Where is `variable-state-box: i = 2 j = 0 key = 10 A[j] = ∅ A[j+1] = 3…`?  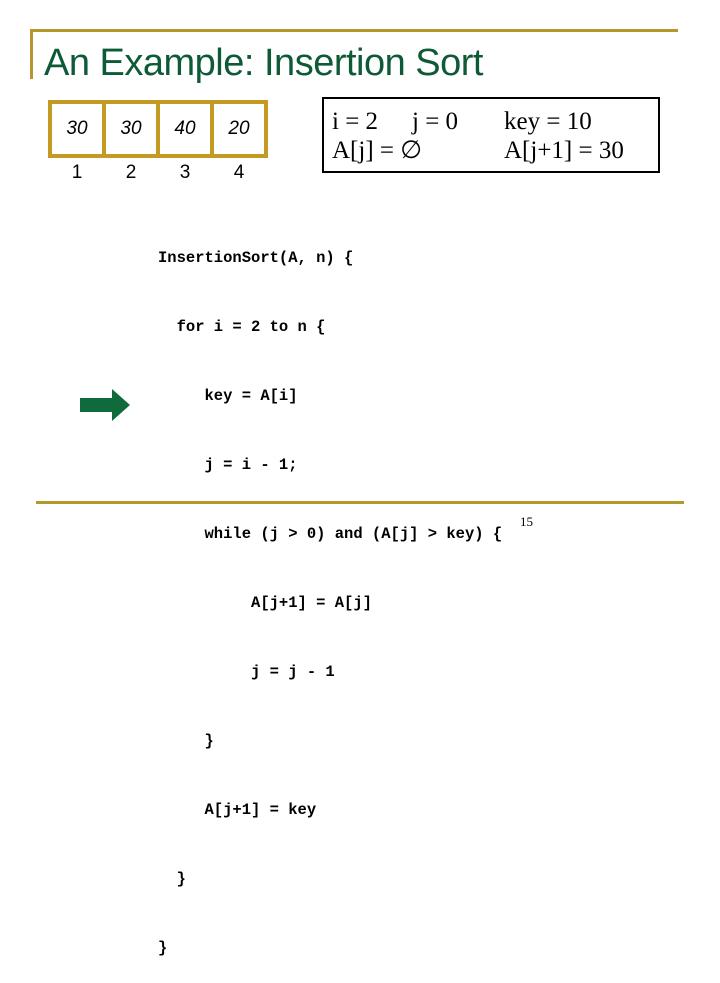
variable-state-box: i = 2 j = 0 key = 10 A[j] = ∅ A[j+1] = 3… is located at coordinates (491, 135).